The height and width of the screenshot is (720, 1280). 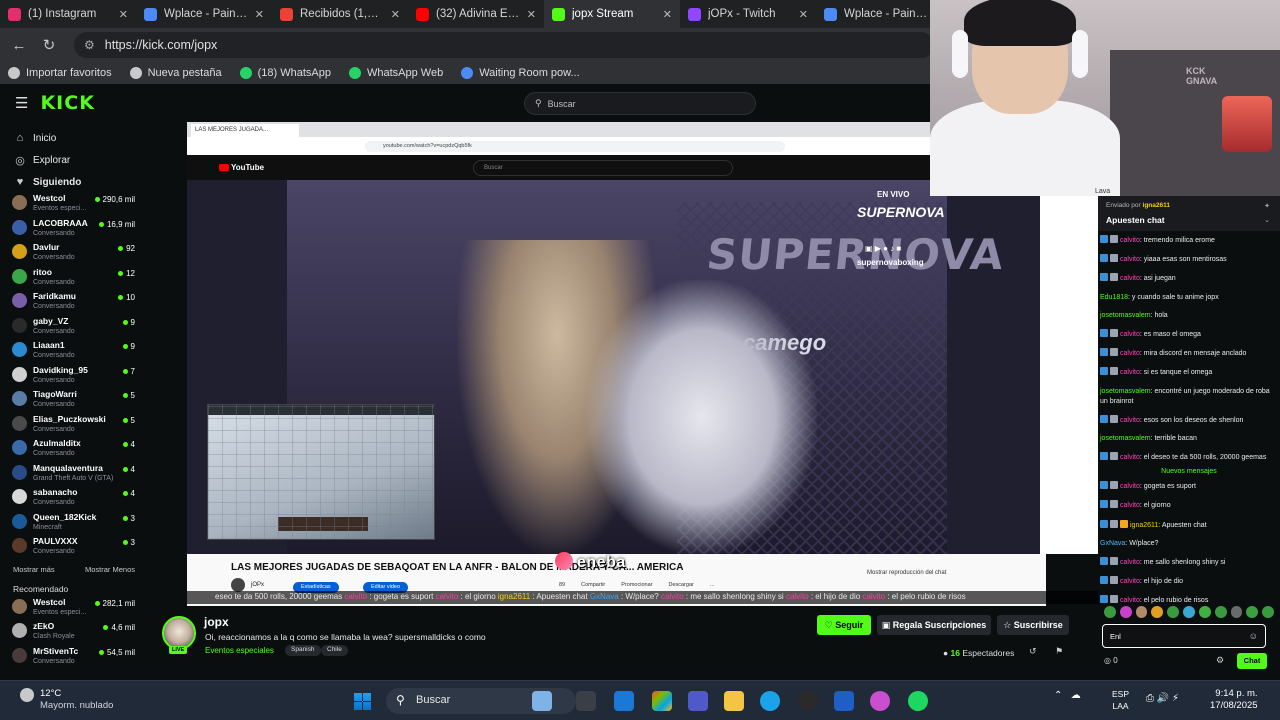 What do you see at coordinates (808, 701) in the screenshot?
I see `github-icon` at bounding box center [808, 701].